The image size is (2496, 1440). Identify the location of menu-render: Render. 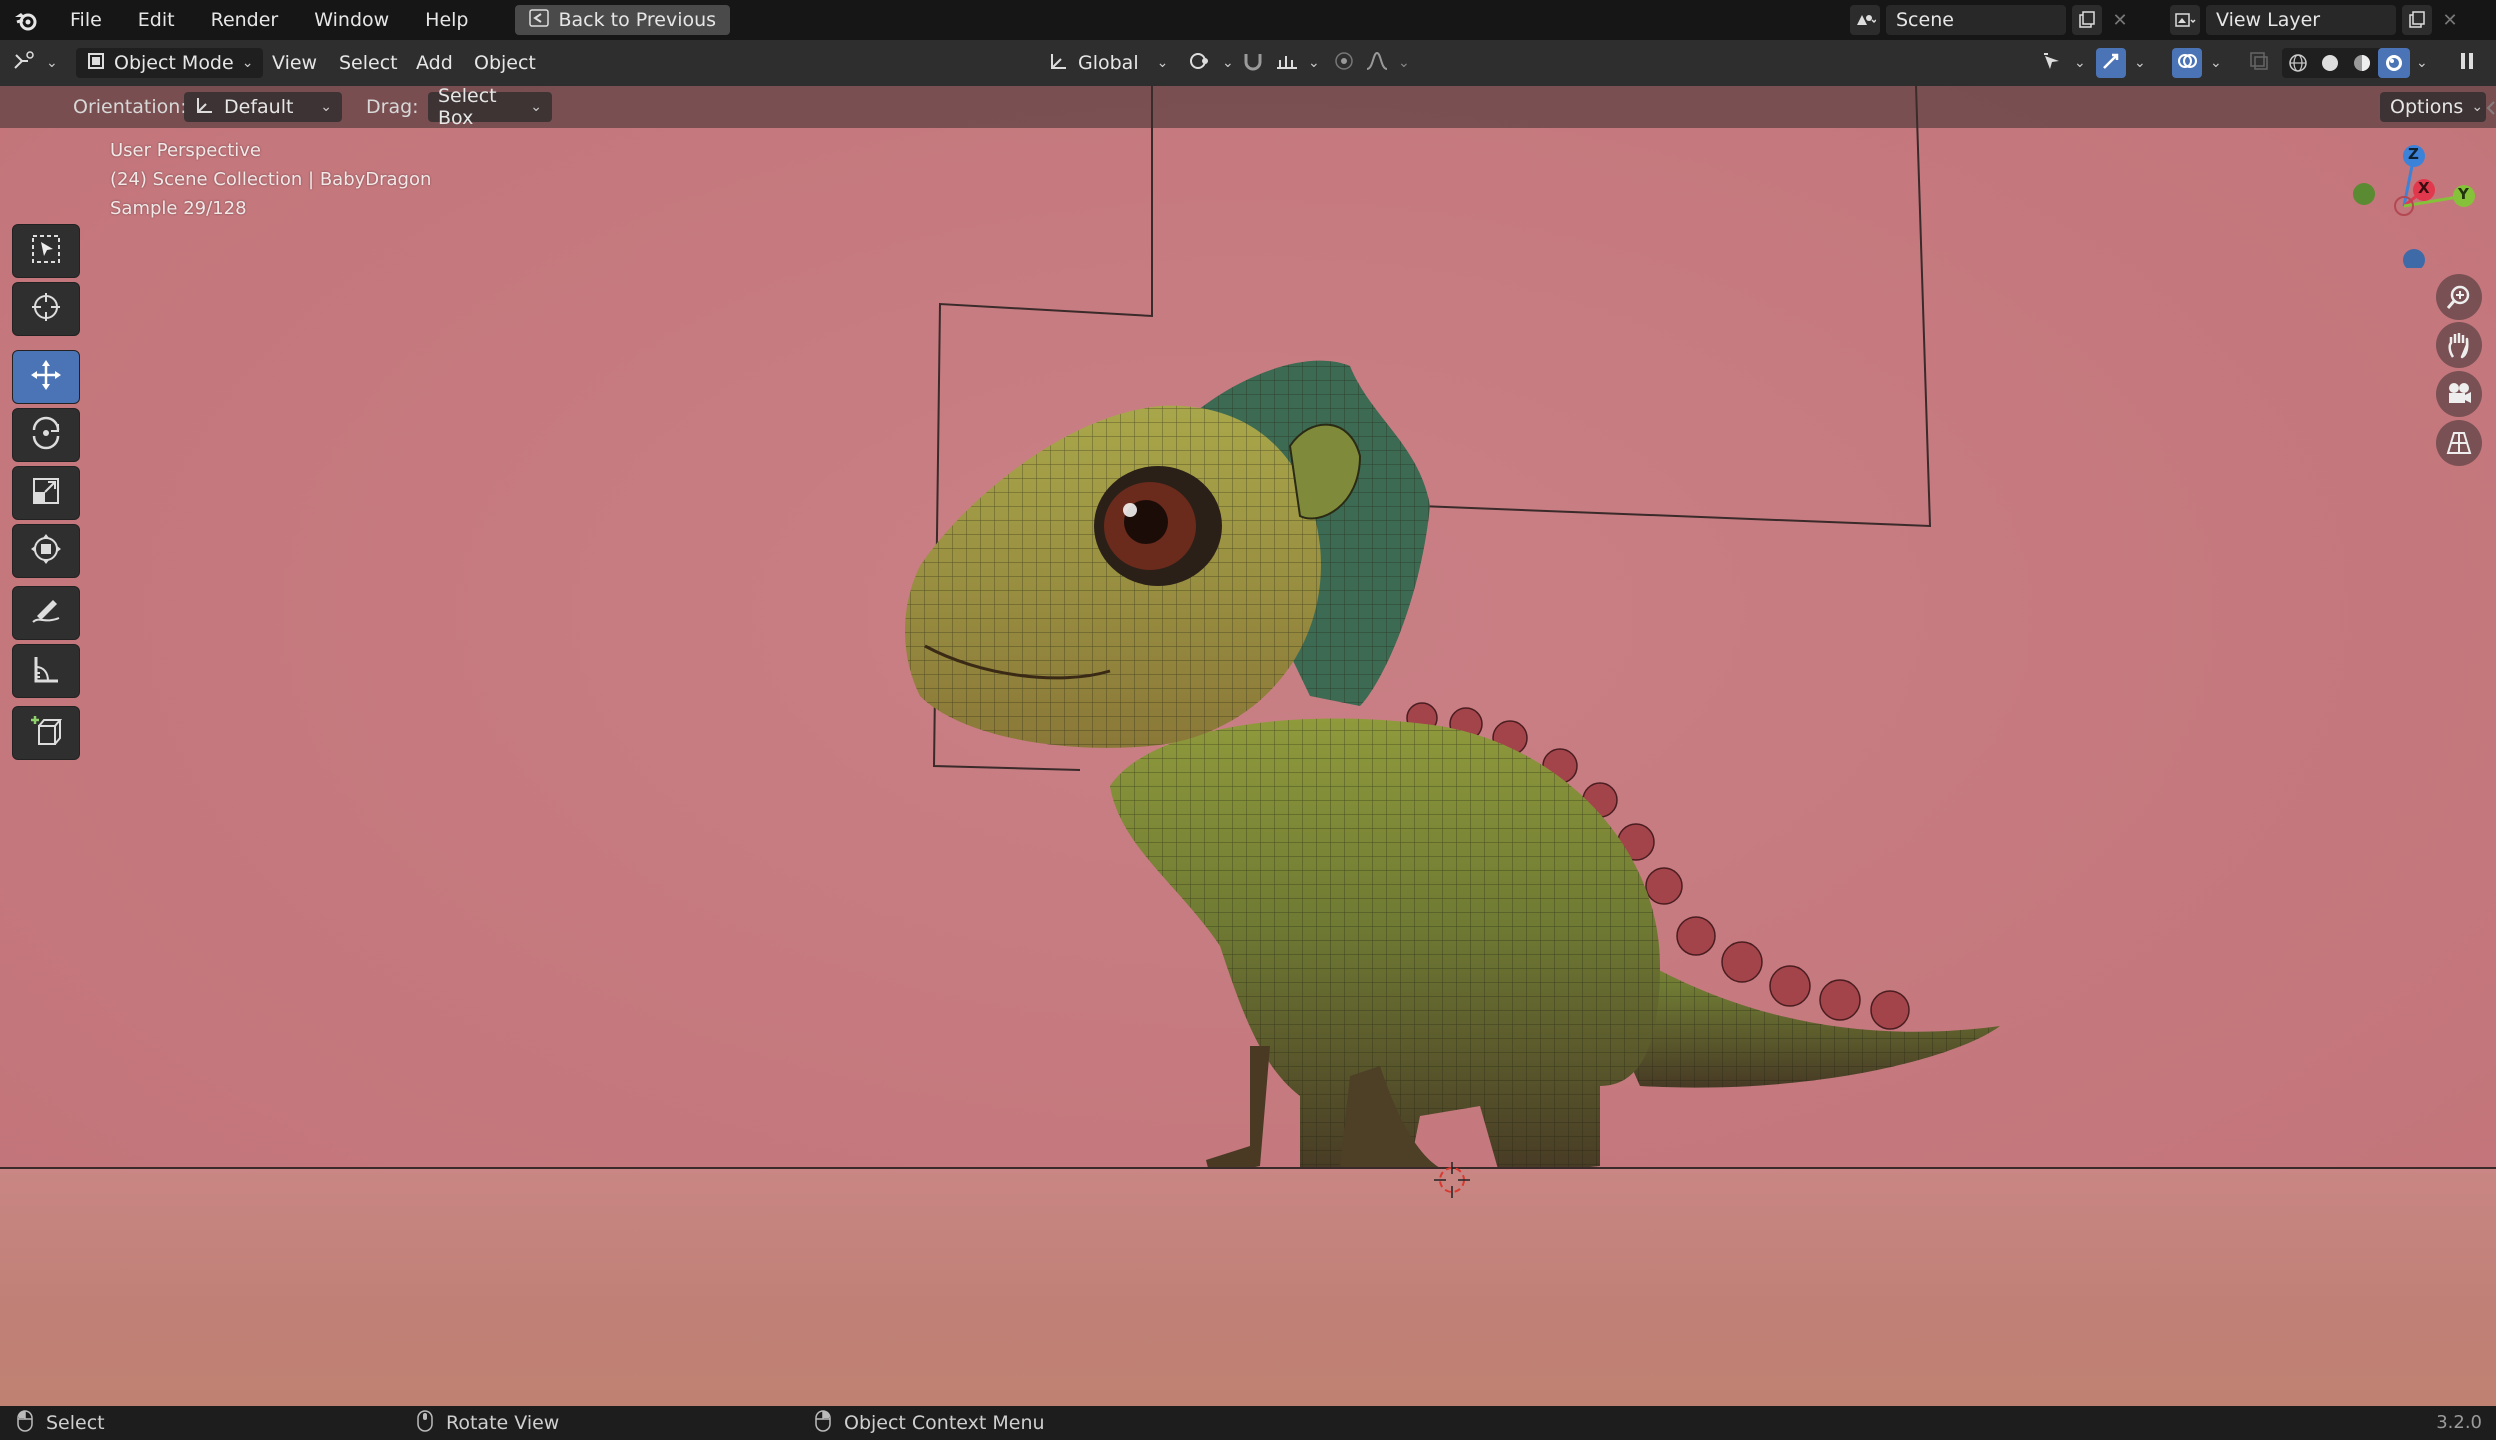
(245, 20).